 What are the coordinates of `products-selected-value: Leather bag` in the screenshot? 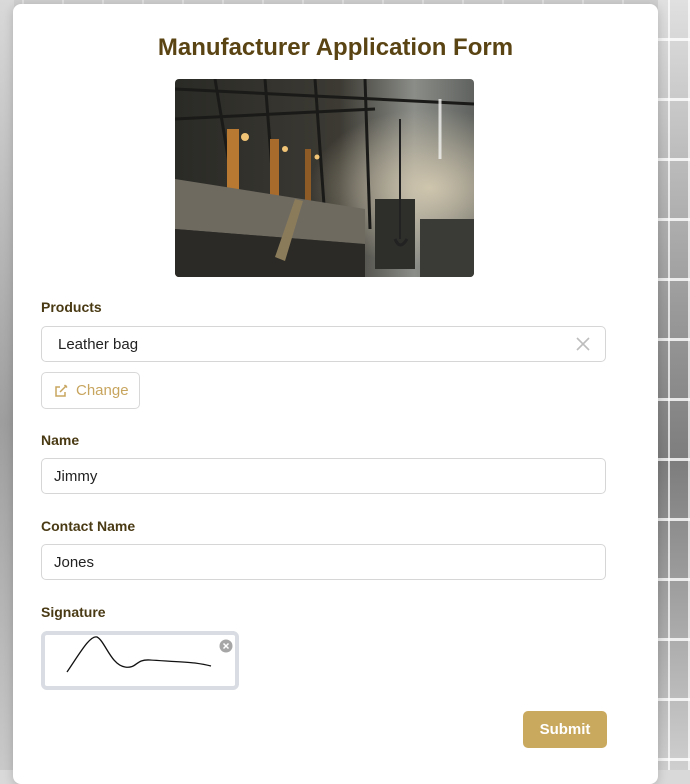 It's located at (98, 344).